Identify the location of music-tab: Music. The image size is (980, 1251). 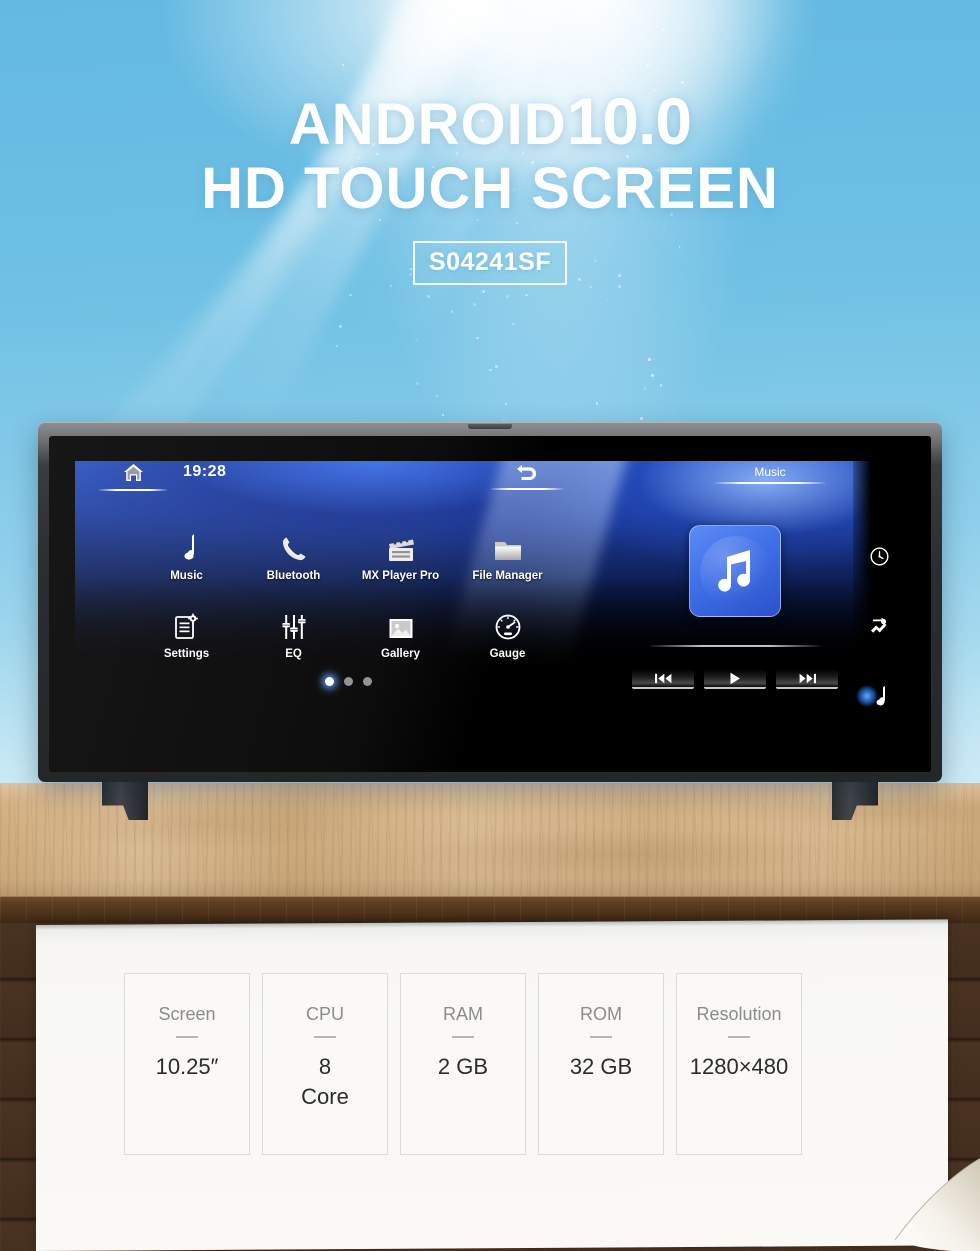
(770, 474).